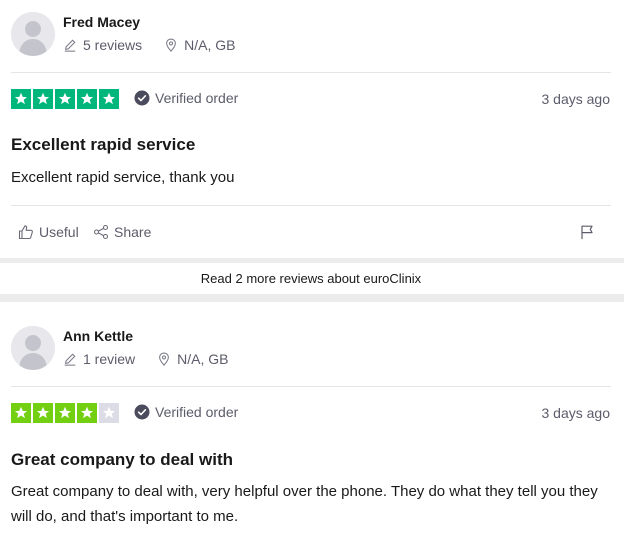  I want to click on review-text: Excellent rapid service, thank you, so click(123, 177).